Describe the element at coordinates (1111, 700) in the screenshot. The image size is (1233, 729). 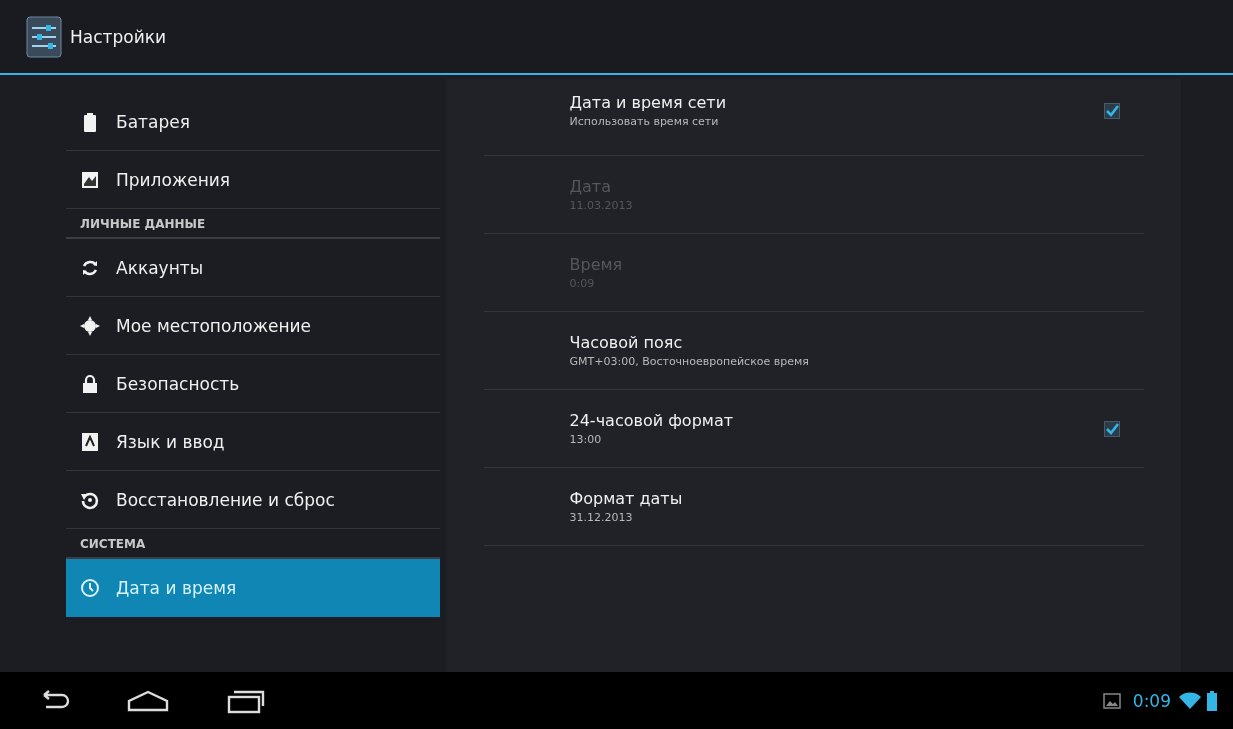
I see `picture-icon` at that location.